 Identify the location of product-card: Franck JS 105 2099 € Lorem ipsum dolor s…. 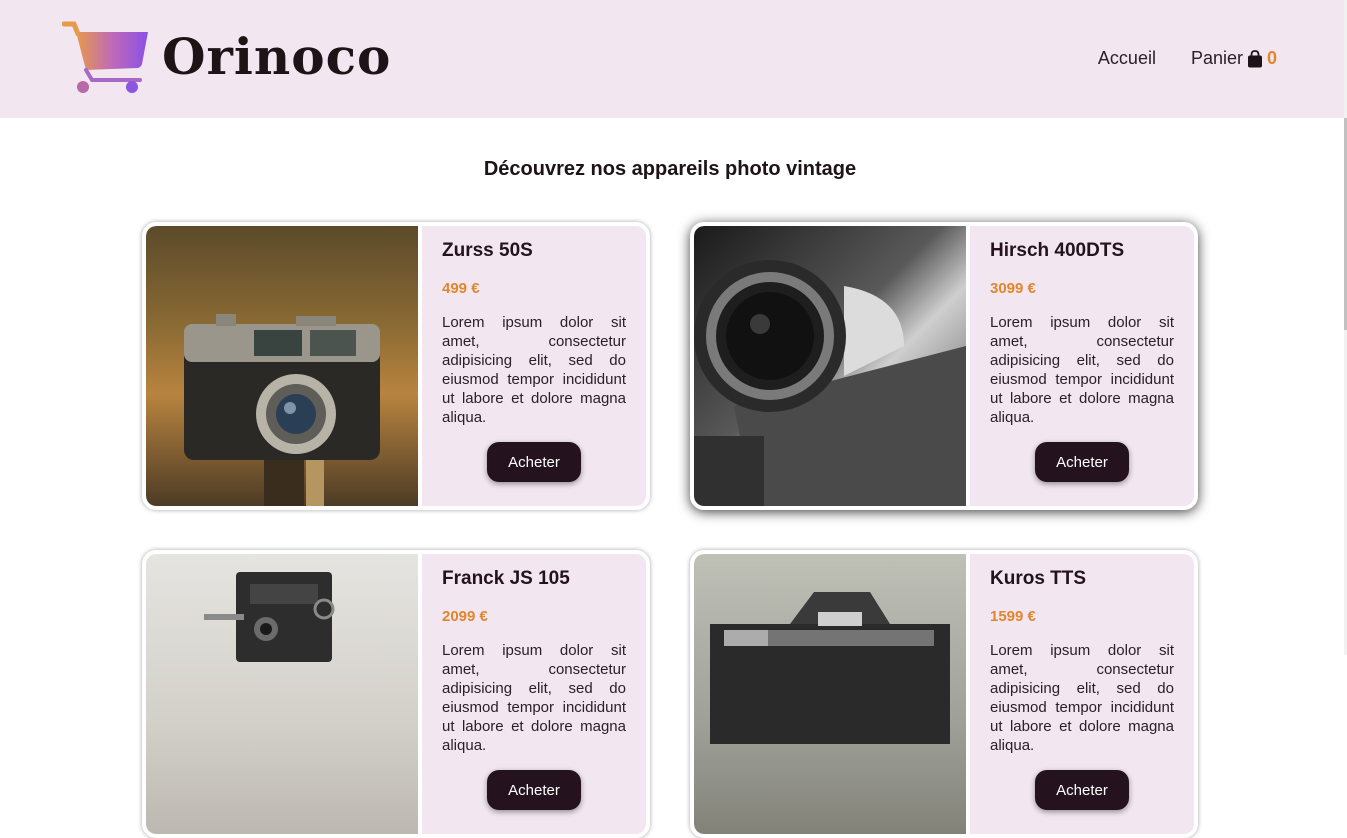
(396, 694).